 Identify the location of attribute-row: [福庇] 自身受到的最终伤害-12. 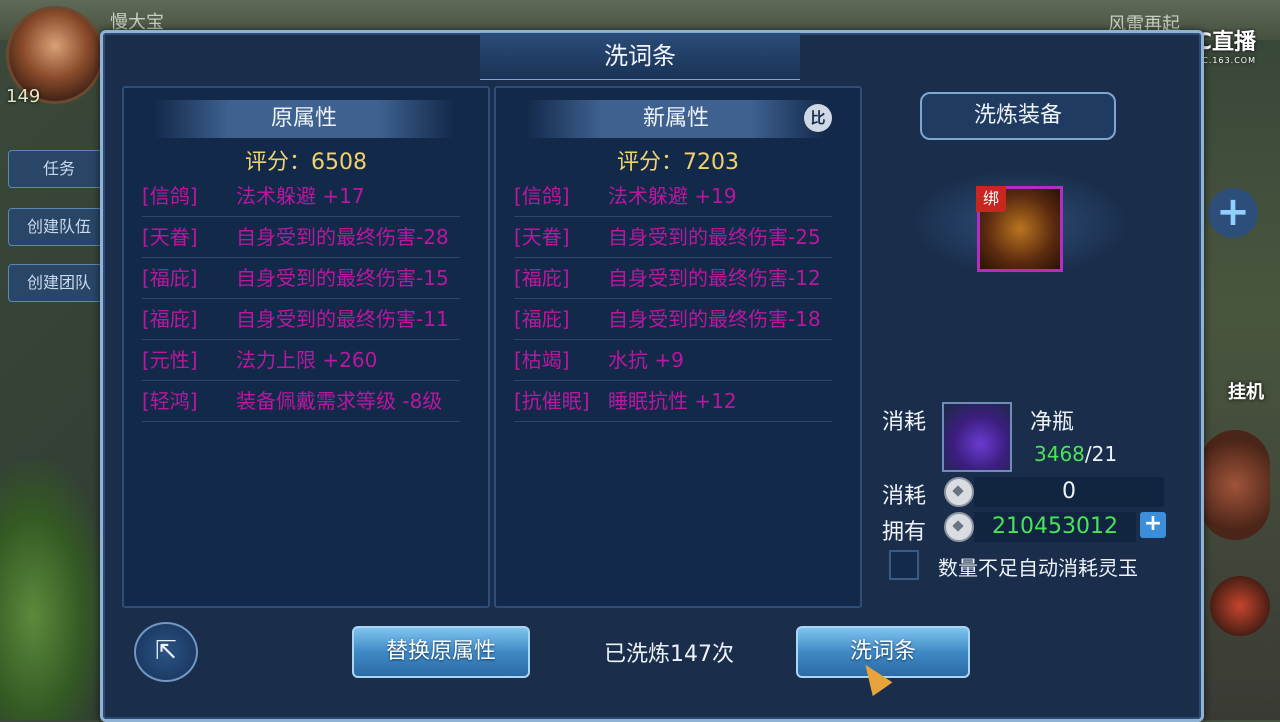
(673, 278).